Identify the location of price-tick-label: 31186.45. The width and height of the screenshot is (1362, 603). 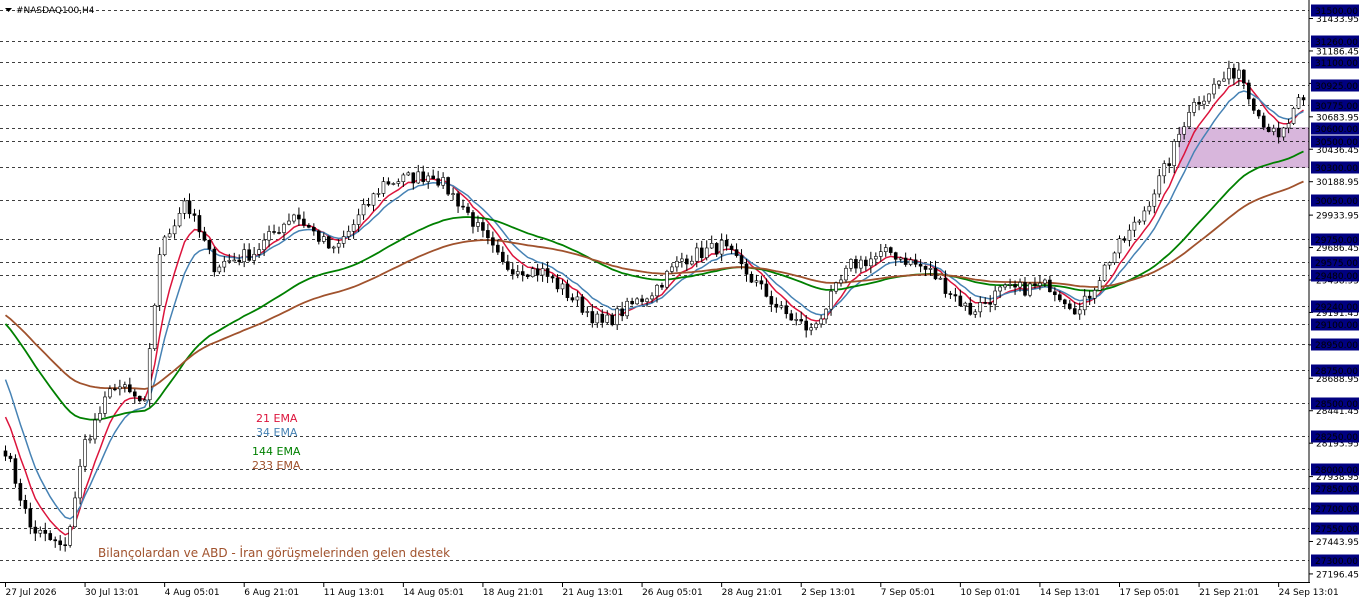
(1337, 52).